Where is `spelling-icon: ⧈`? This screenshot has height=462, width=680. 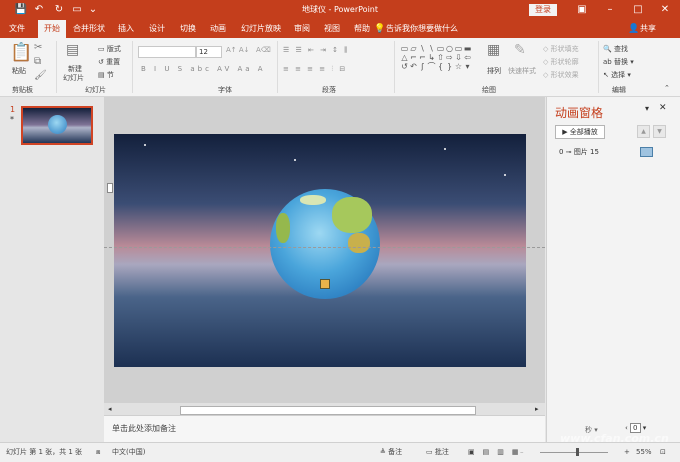
spelling-icon: ⧈ is located at coordinates (98, 452).